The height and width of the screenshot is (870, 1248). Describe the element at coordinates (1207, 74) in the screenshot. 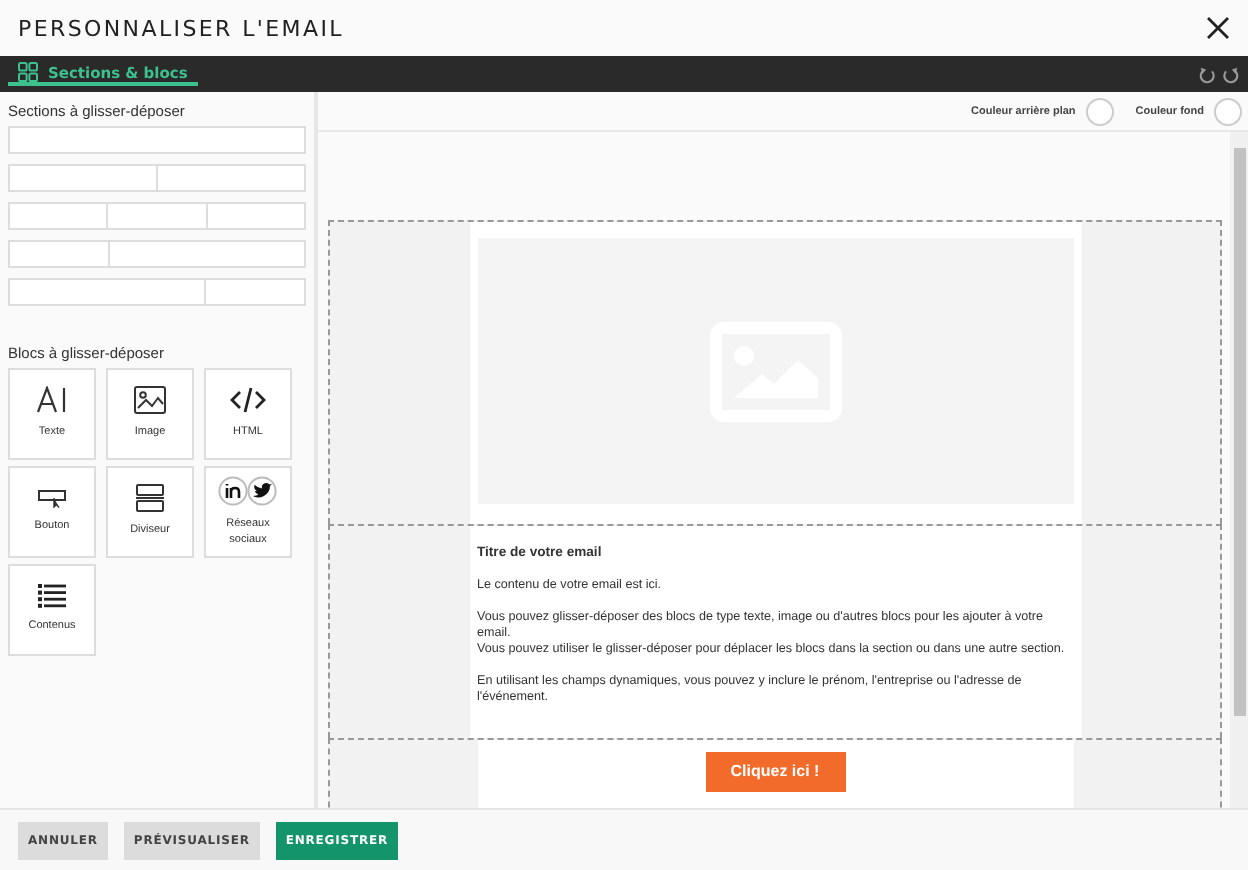

I see `undo-icon` at that location.